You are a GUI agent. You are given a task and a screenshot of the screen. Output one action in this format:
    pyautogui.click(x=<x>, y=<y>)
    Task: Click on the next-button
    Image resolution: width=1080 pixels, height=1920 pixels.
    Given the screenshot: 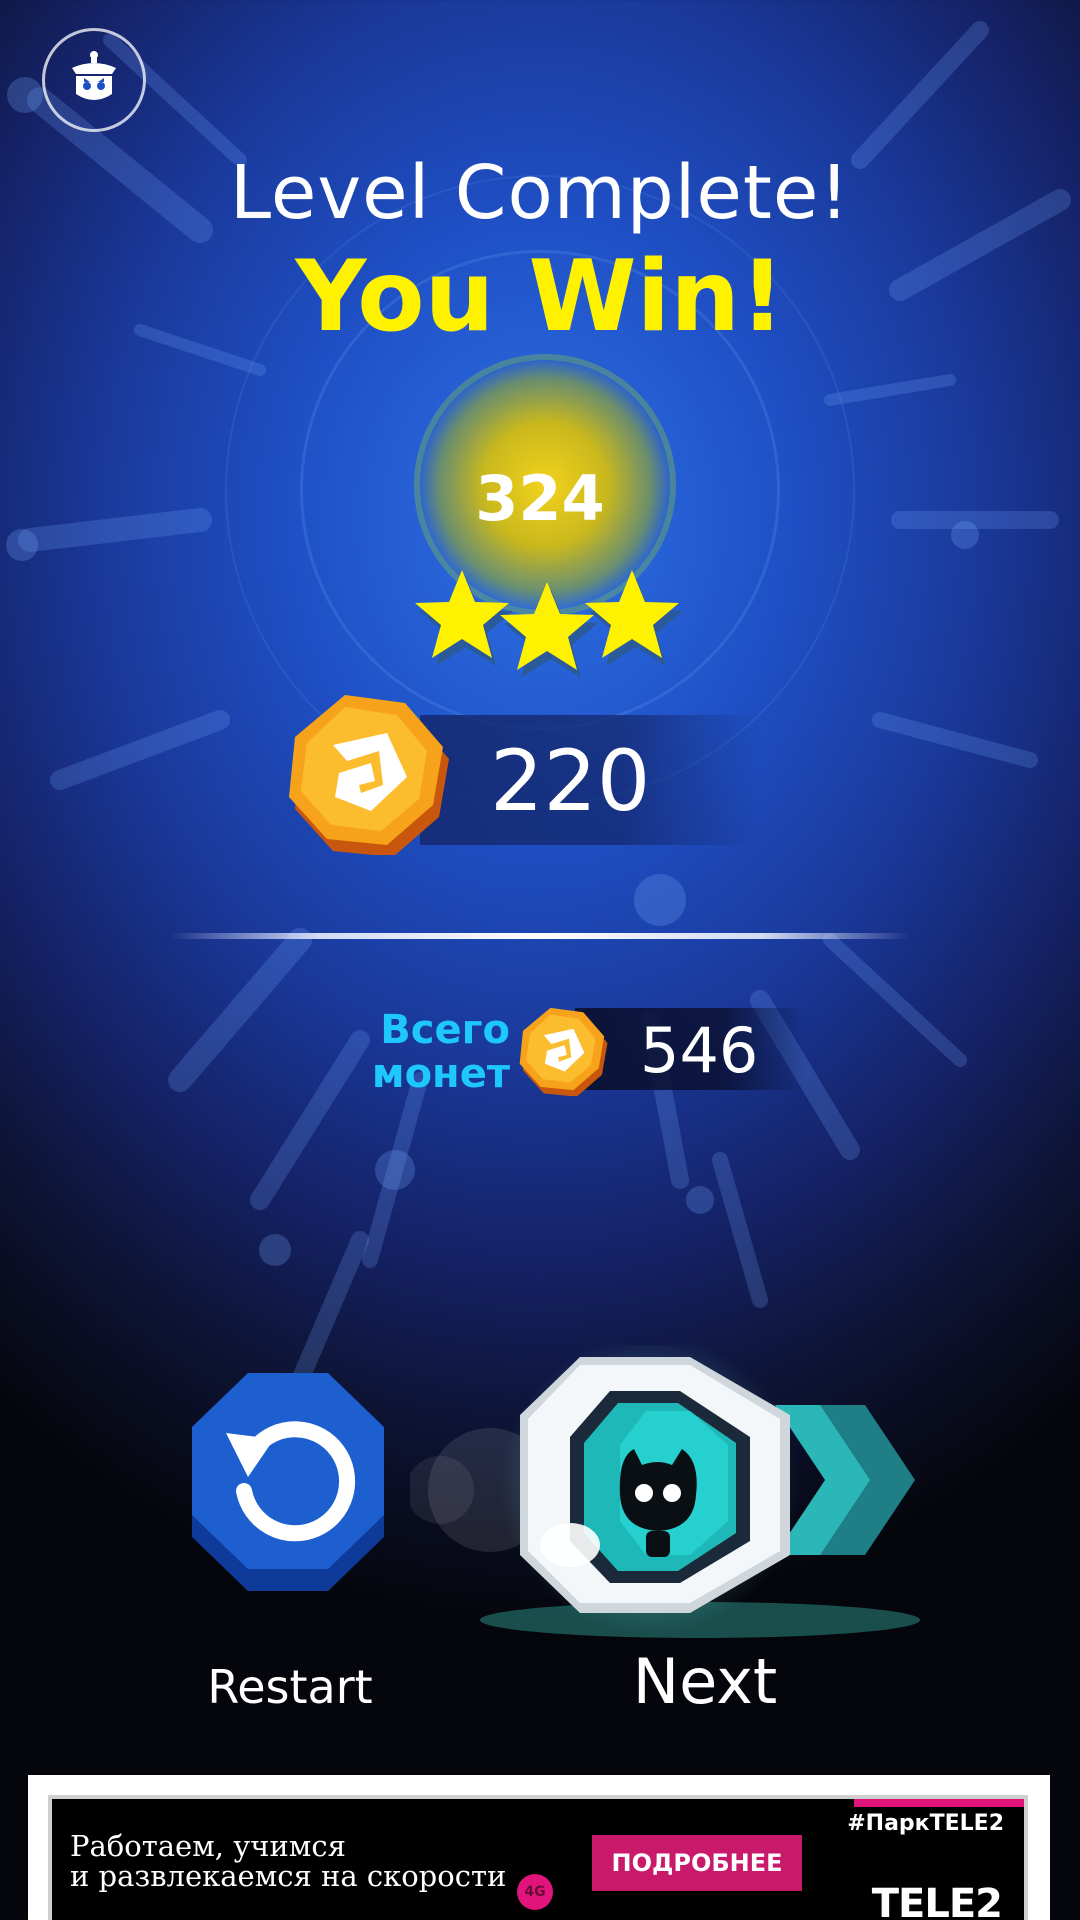 What is the action you would take?
    pyautogui.click(x=670, y=1495)
    